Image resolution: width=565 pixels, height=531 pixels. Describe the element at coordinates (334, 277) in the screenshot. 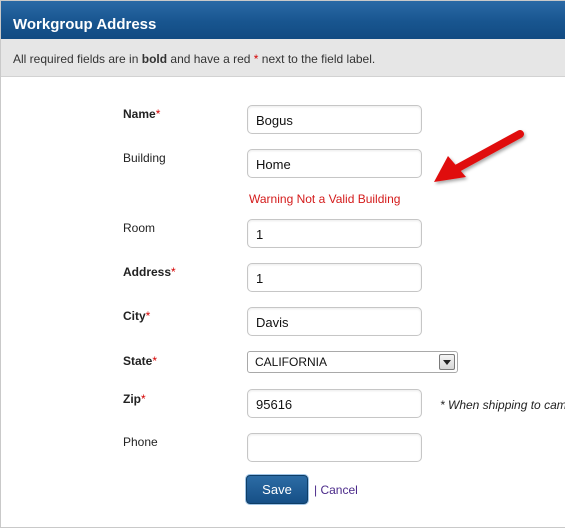

I see `address-field: 1` at that location.